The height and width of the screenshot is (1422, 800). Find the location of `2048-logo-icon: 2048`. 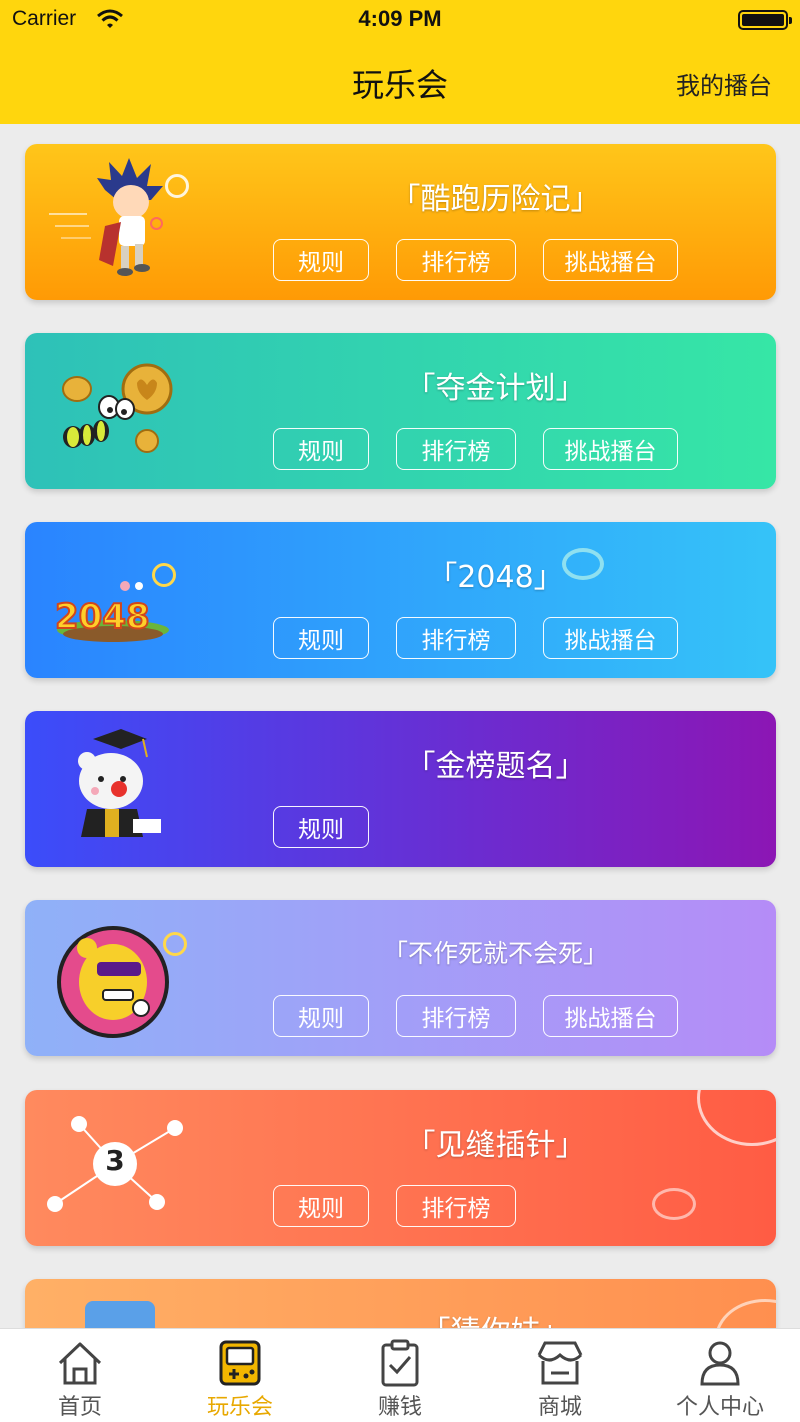

2048-logo-icon: 2048 is located at coordinates (117, 600).